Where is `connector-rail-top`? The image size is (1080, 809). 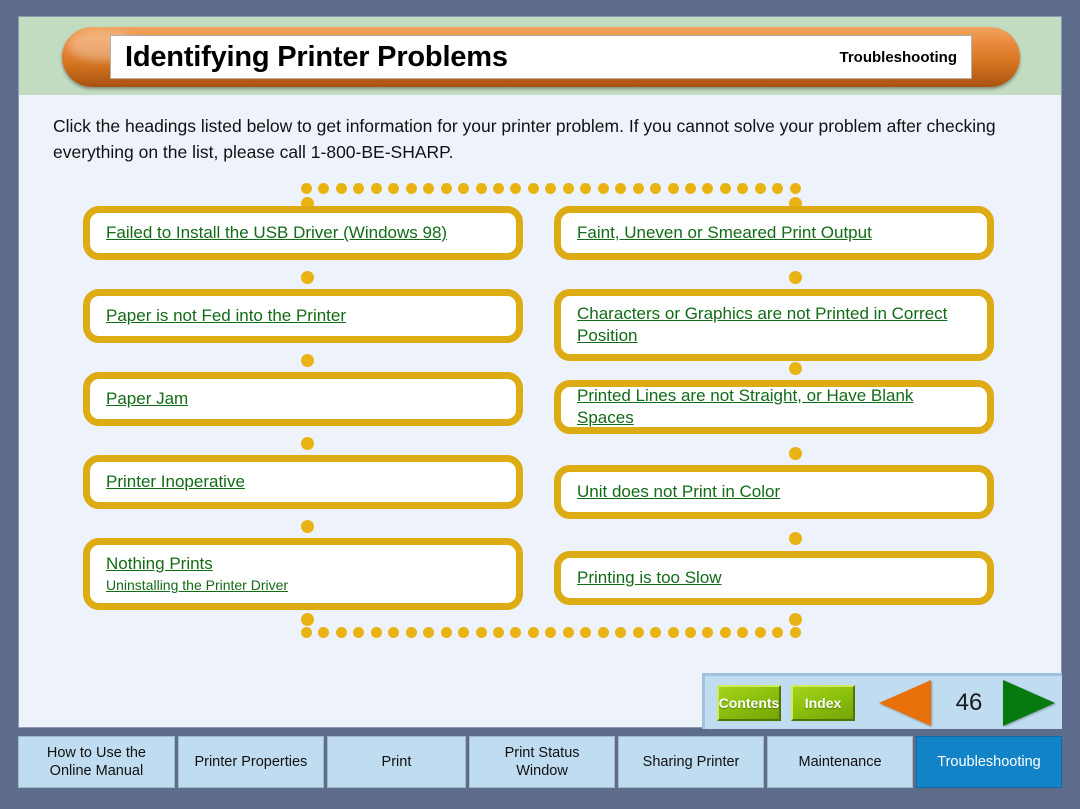
connector-rail-top is located at coordinates (551, 188).